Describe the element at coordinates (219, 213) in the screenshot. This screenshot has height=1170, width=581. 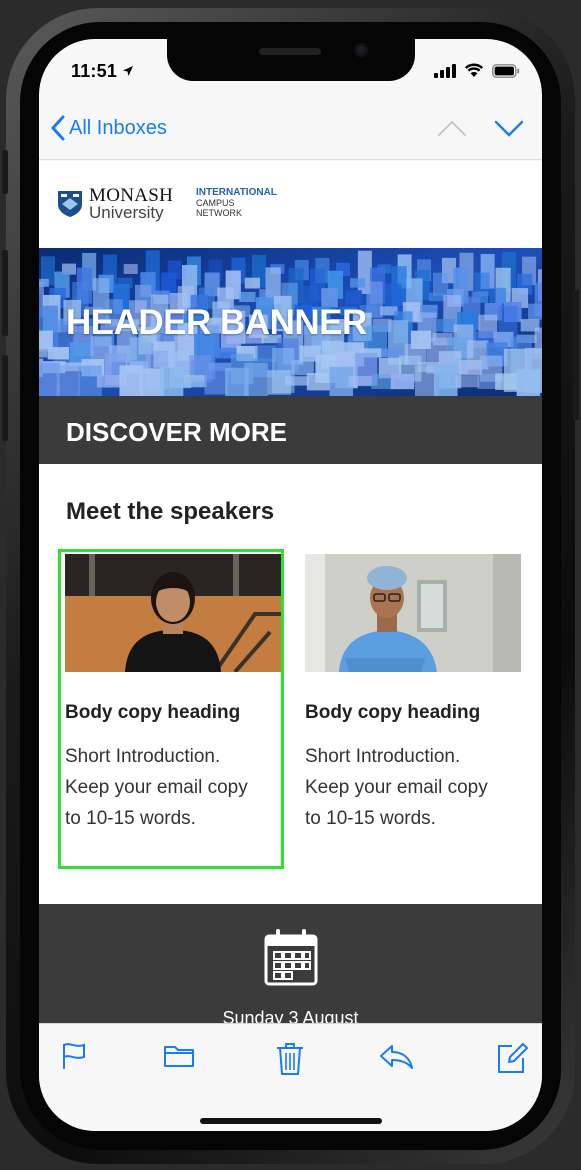
I see `icn-line-3: NETWORK` at that location.